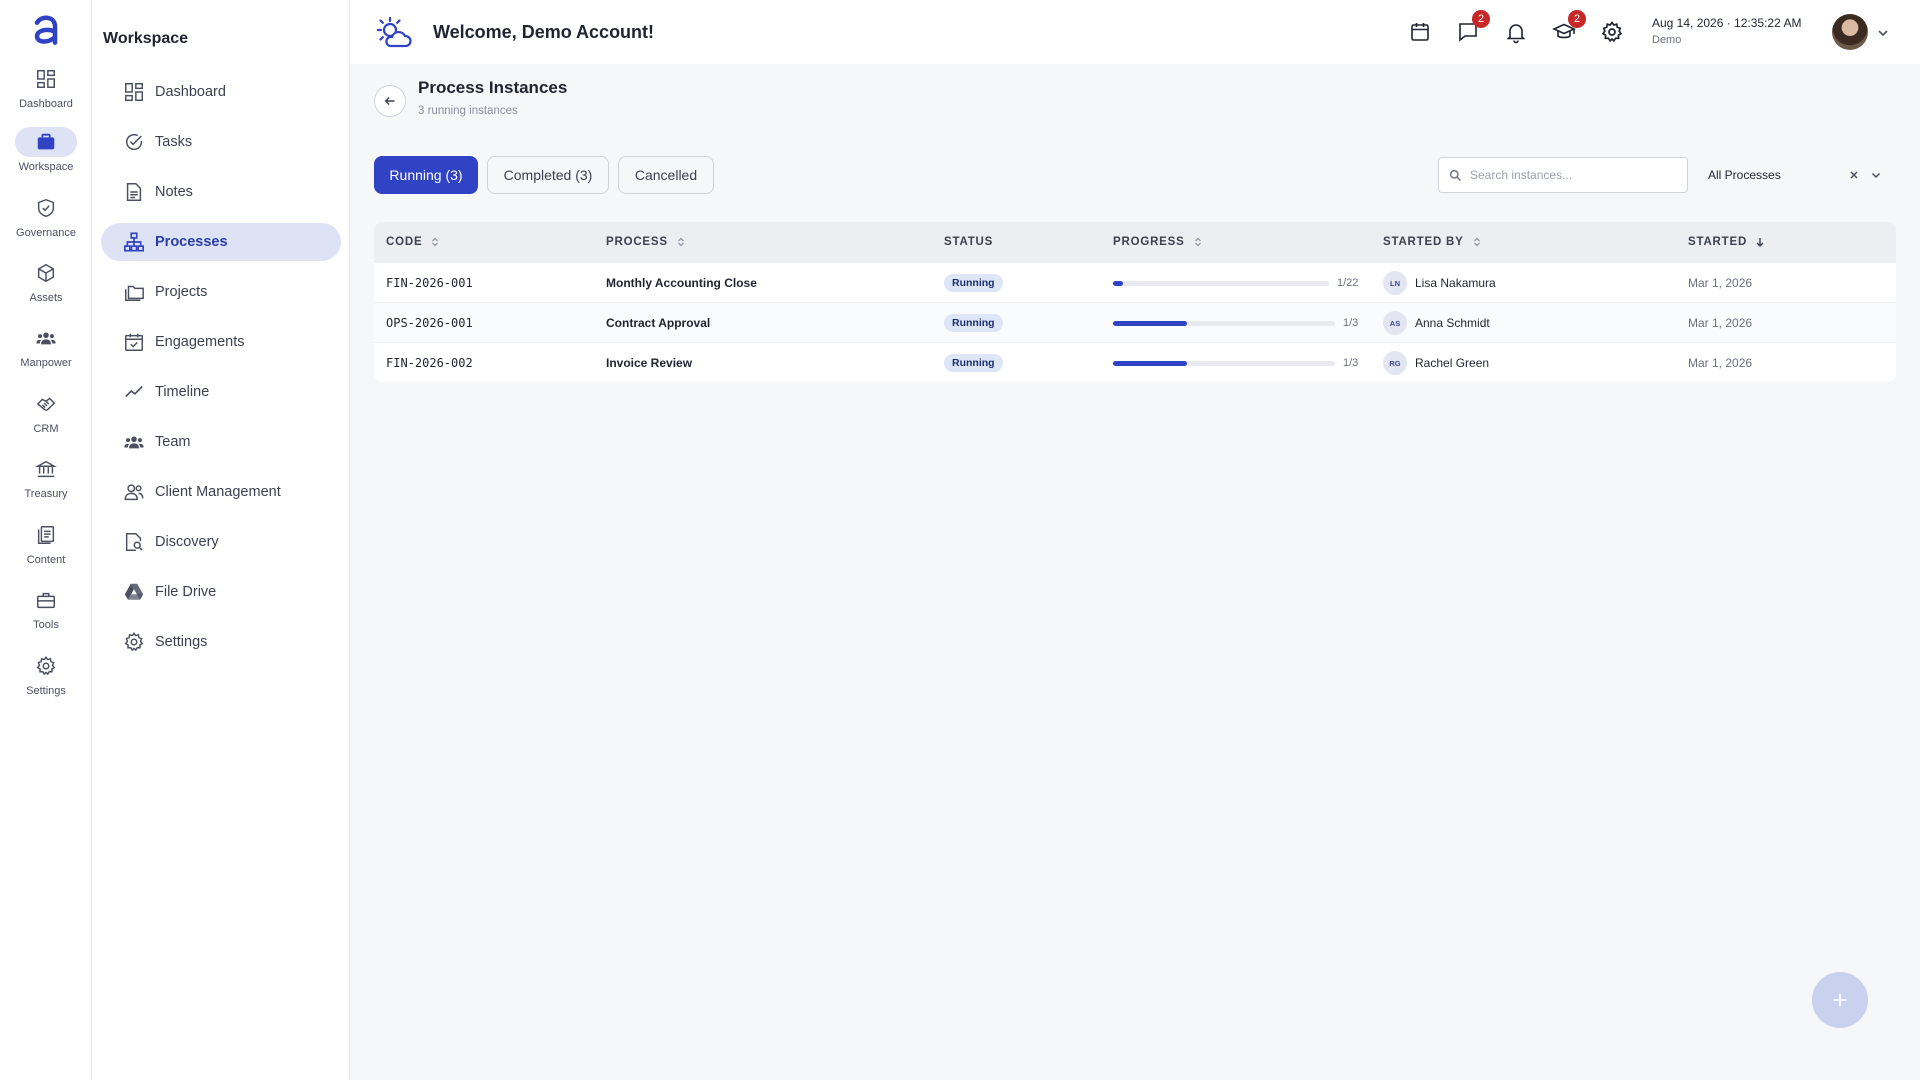  I want to click on progress-cell: 1/22, so click(1240, 283).